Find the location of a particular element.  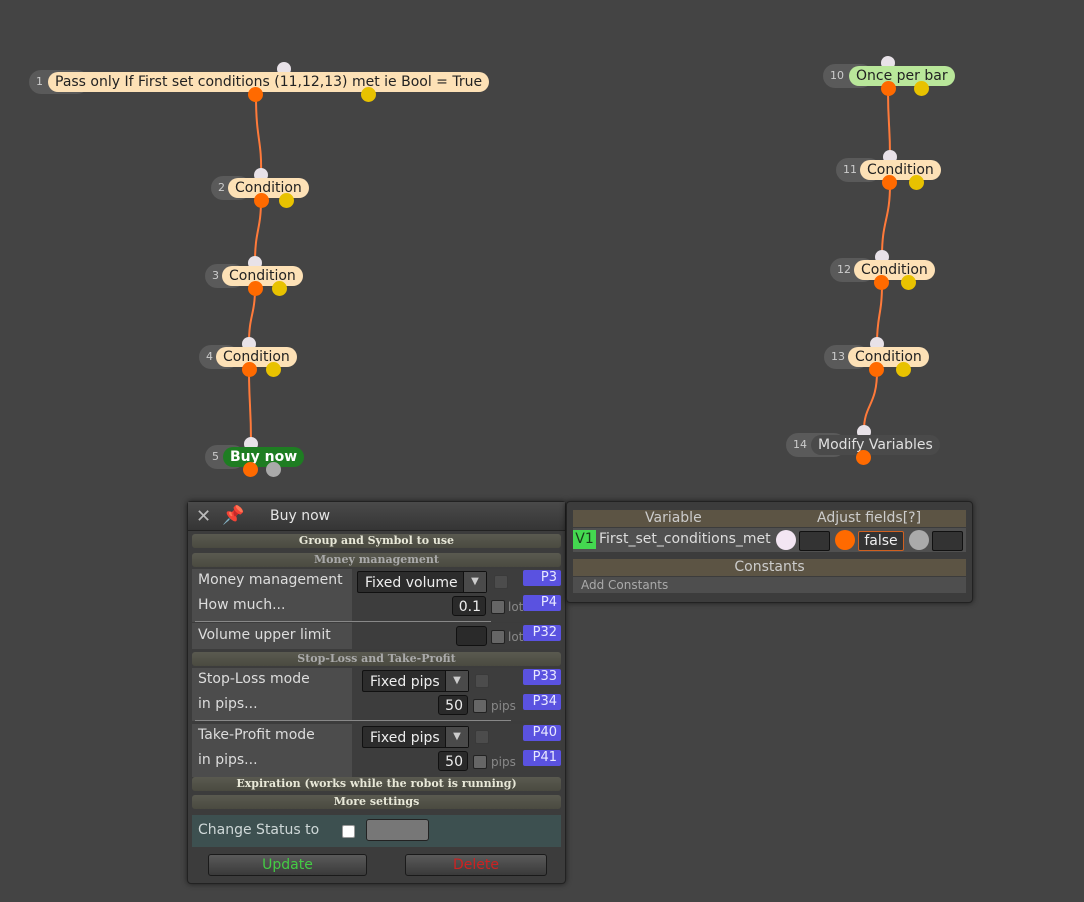

node-14: 14 Modify Variables is located at coordinates (866, 445).